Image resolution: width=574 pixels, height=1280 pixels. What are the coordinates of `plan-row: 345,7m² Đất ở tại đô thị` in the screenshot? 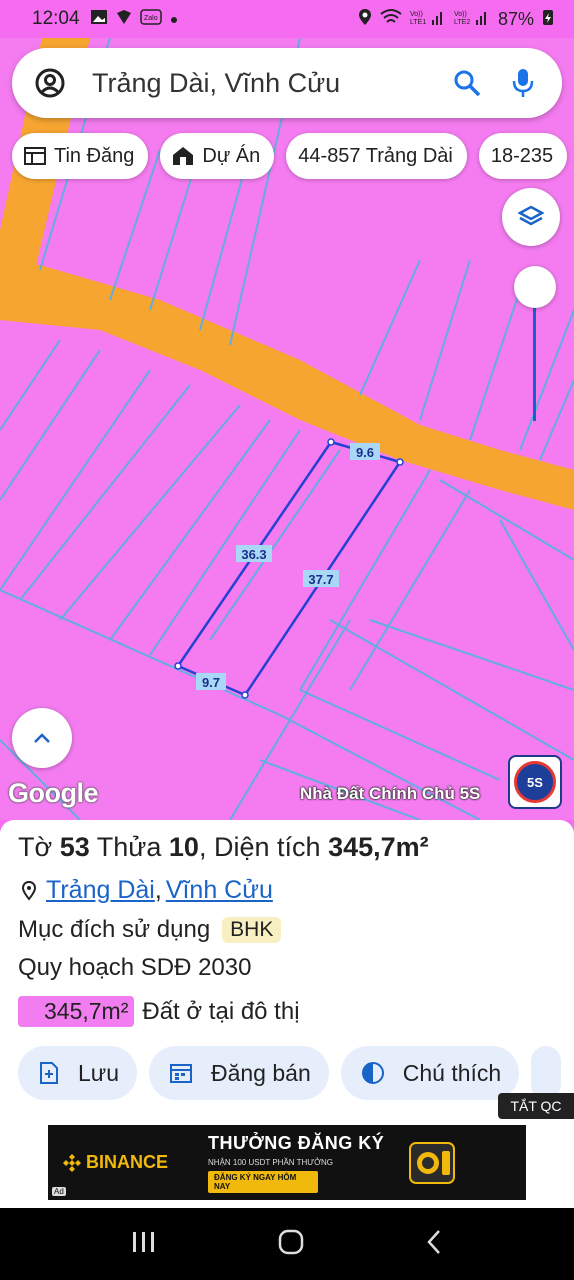 It's located at (159, 1011).